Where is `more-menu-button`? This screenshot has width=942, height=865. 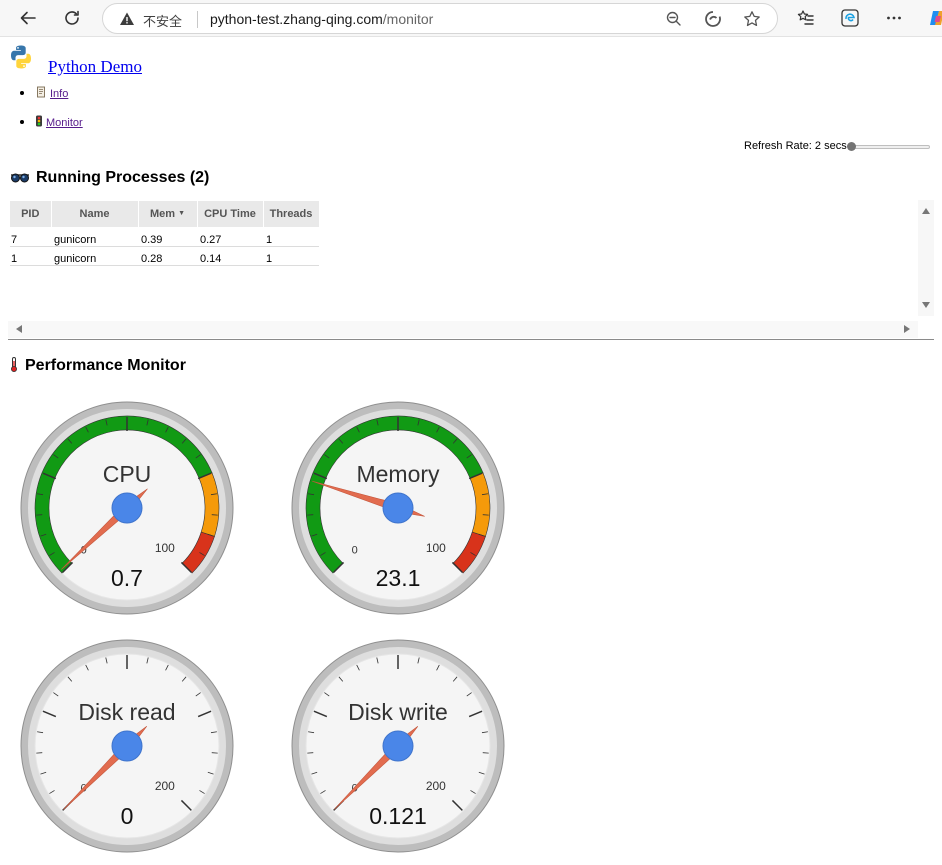
more-menu-button is located at coordinates (894, 18).